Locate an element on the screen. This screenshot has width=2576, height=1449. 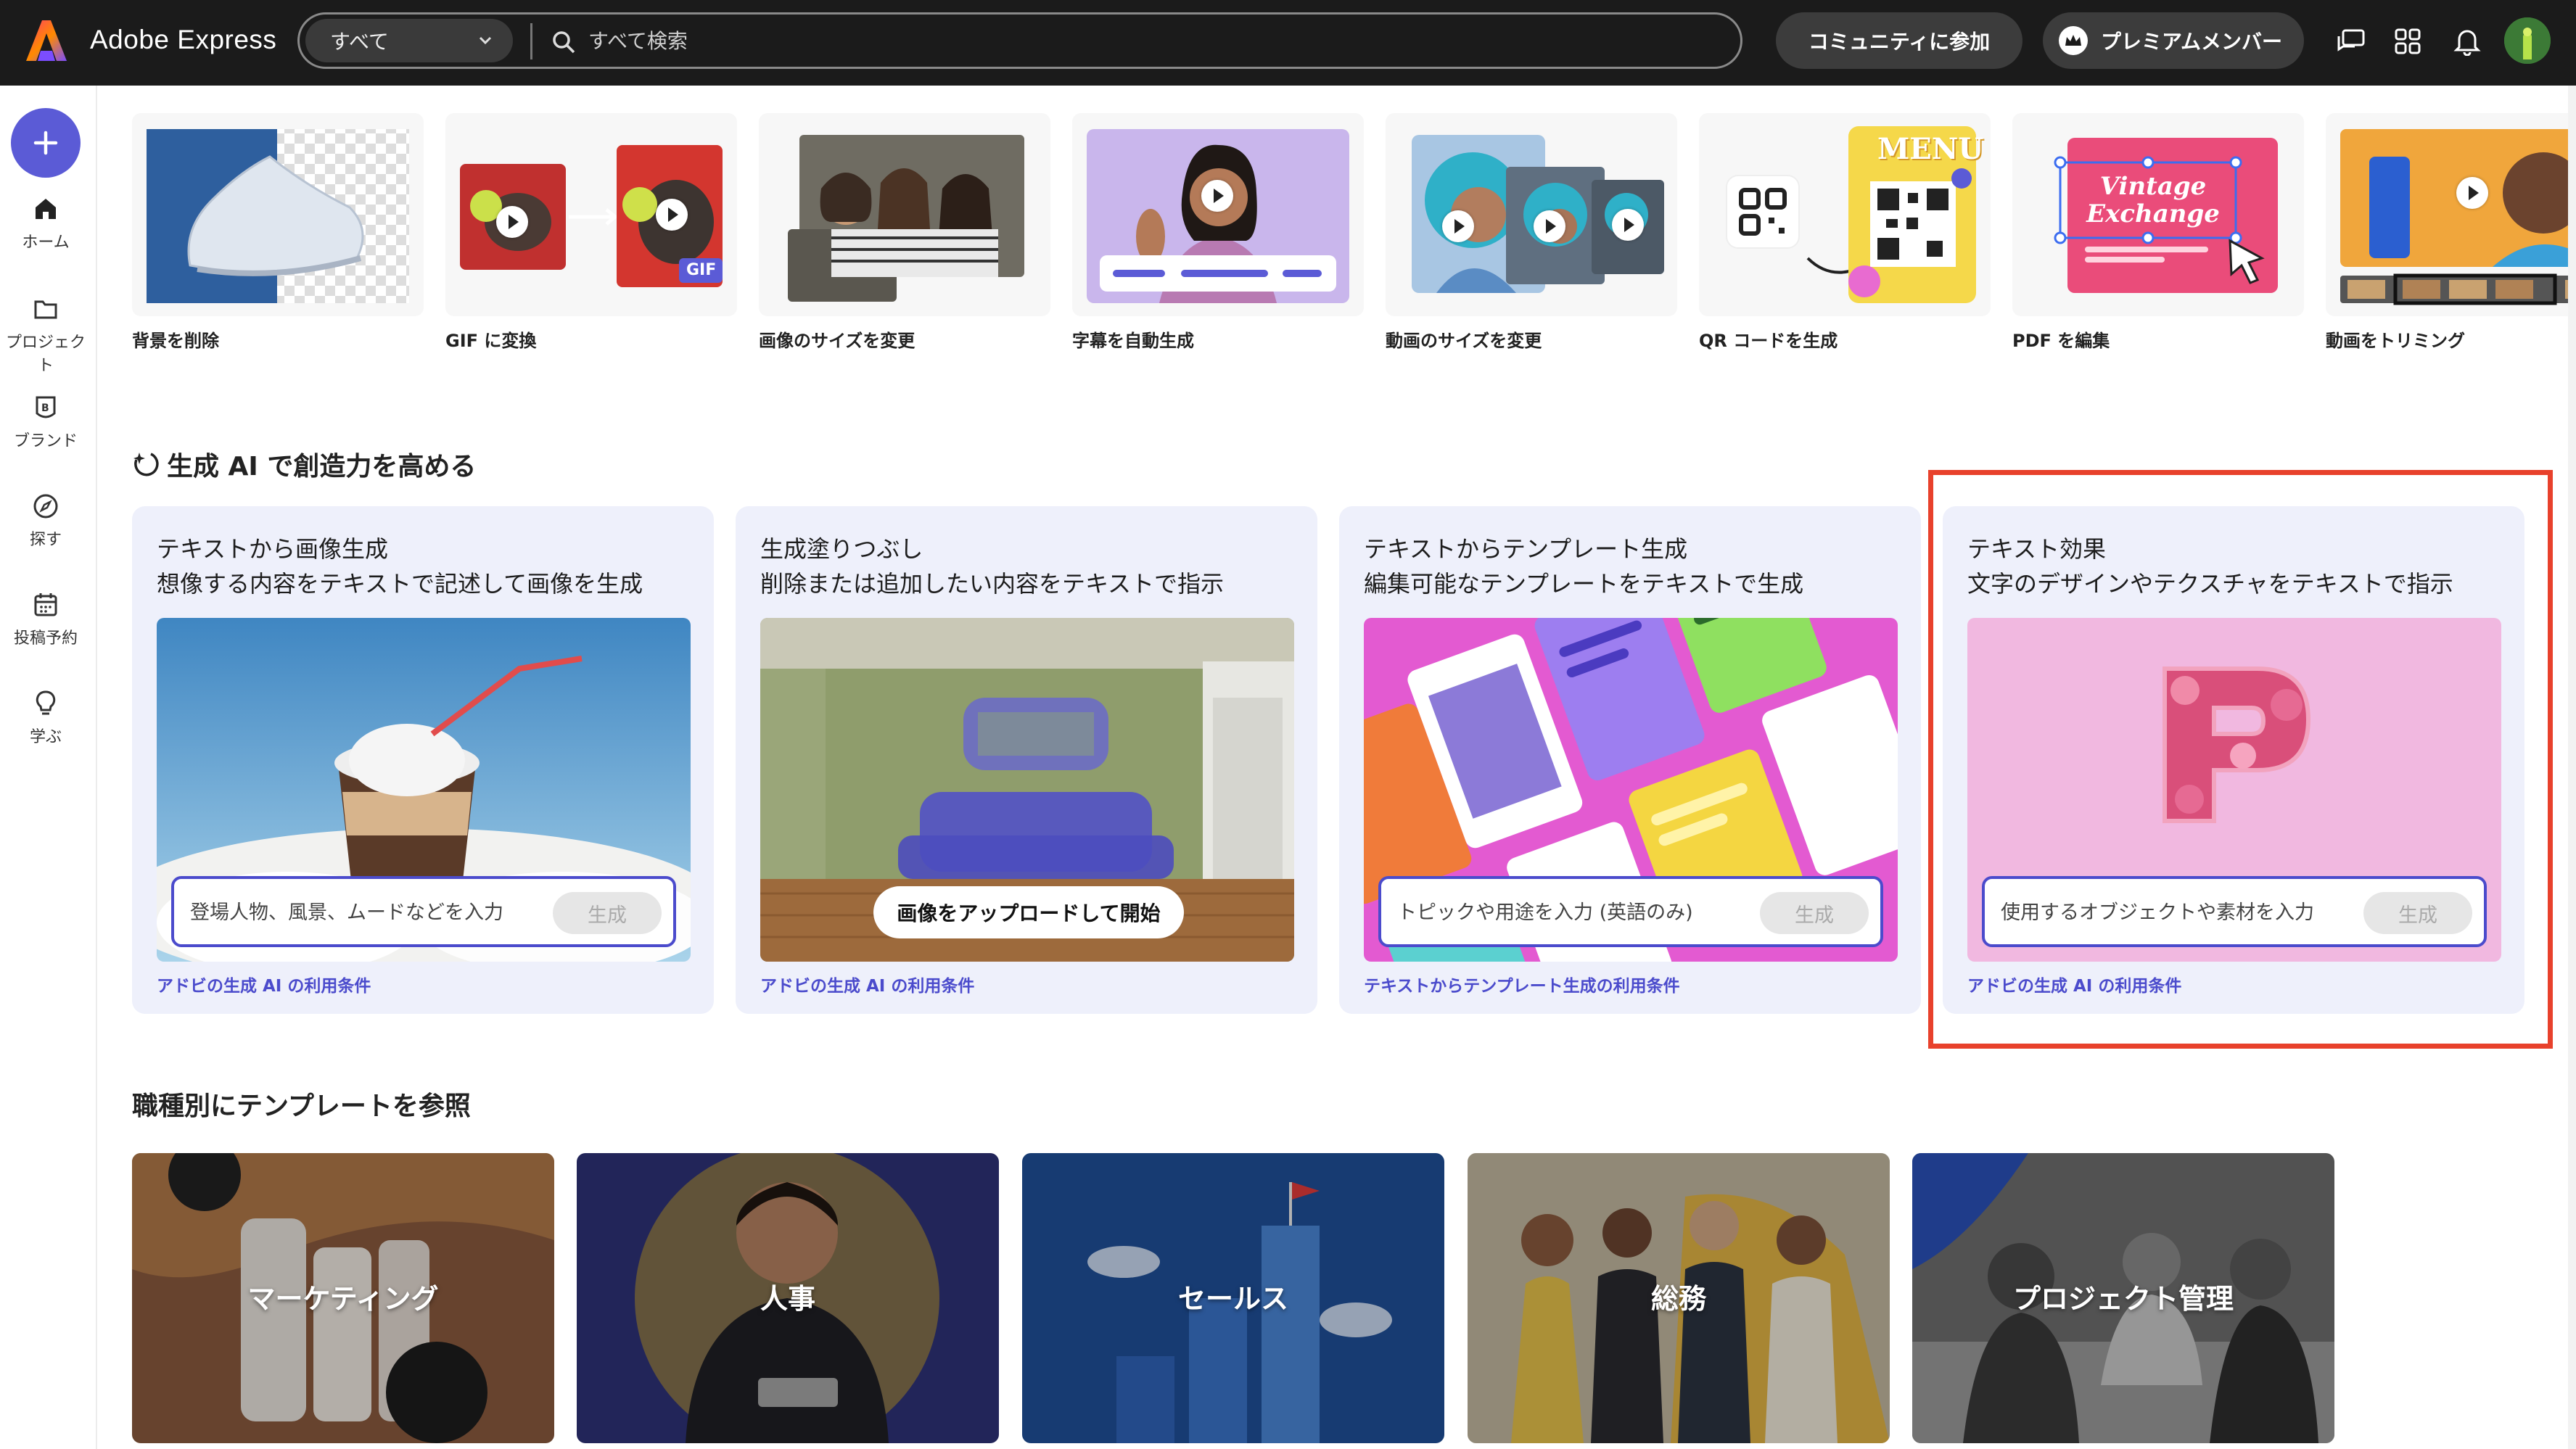
sidebar-item-label: 学ぶ is located at coordinates (45, 737).